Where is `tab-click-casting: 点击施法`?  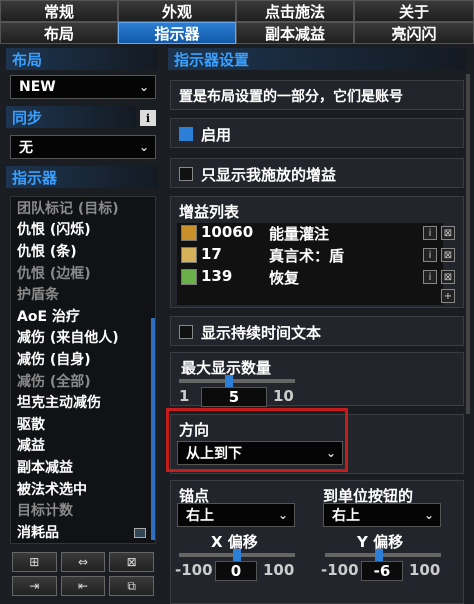 tab-click-casting: 点击施法 is located at coordinates (295, 11).